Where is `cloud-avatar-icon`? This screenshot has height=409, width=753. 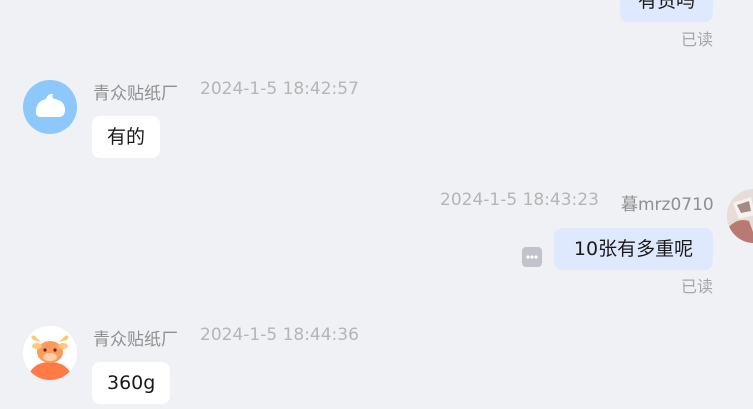 cloud-avatar-icon is located at coordinates (50, 105).